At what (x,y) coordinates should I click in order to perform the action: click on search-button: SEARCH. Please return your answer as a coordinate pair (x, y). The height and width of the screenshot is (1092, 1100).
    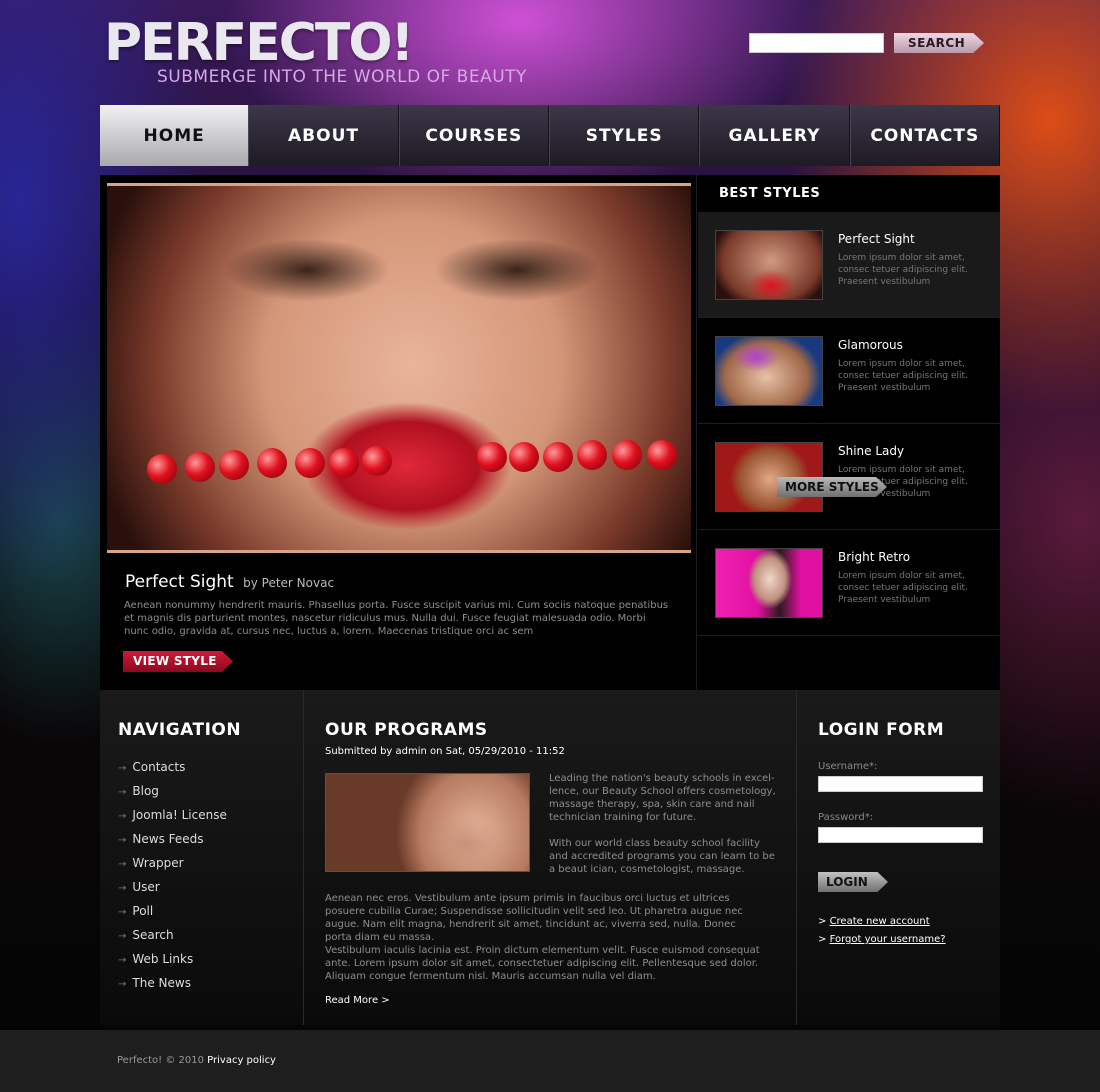
    Looking at the image, I should click on (939, 43).